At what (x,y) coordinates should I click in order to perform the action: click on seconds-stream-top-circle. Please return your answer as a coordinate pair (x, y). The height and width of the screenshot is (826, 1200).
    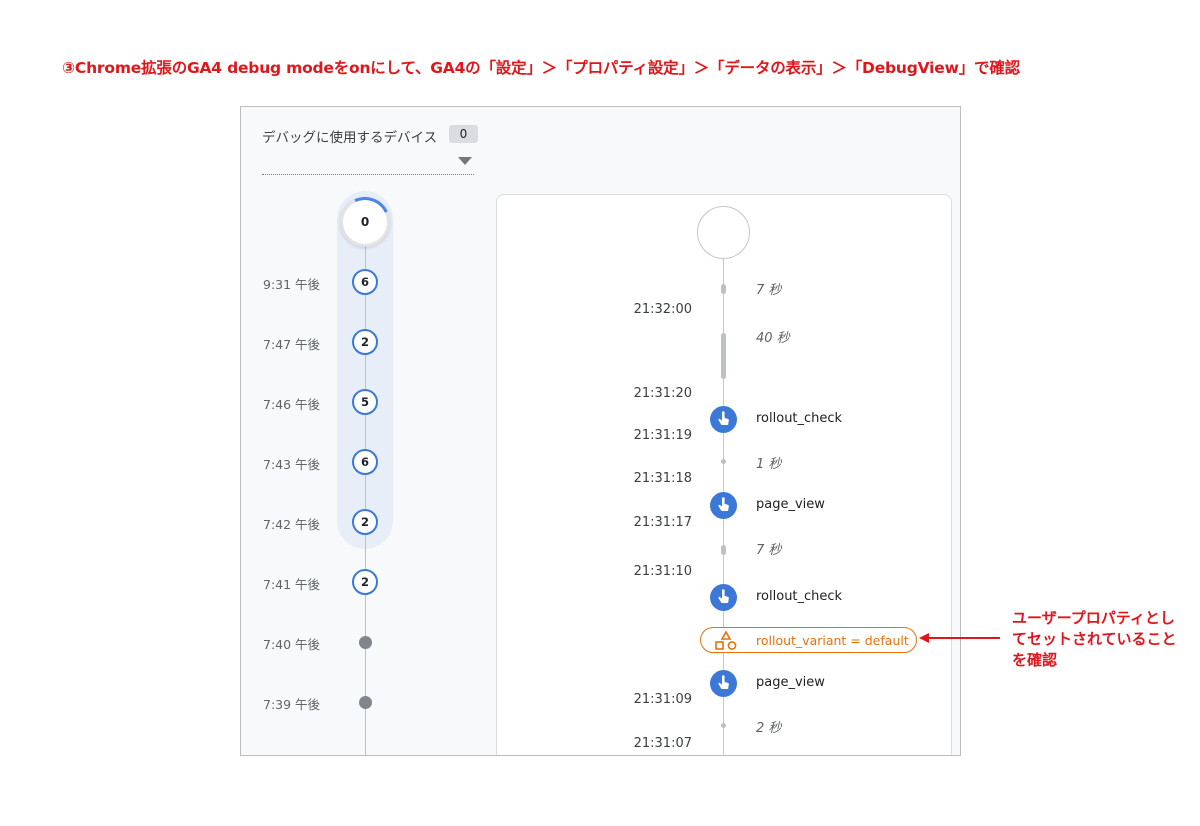
    Looking at the image, I should click on (723, 232).